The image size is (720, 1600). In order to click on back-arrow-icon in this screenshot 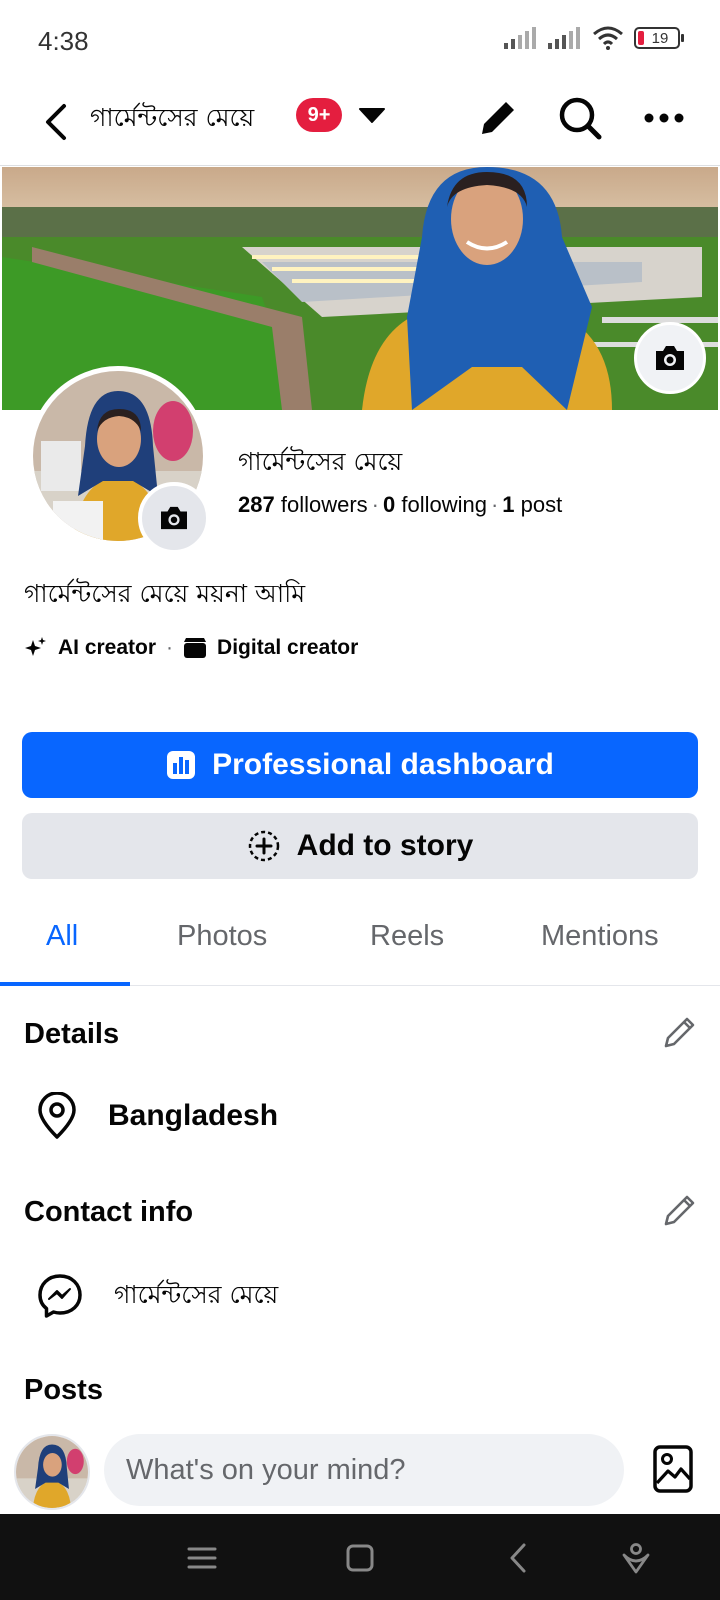, I will do `click(56, 122)`.